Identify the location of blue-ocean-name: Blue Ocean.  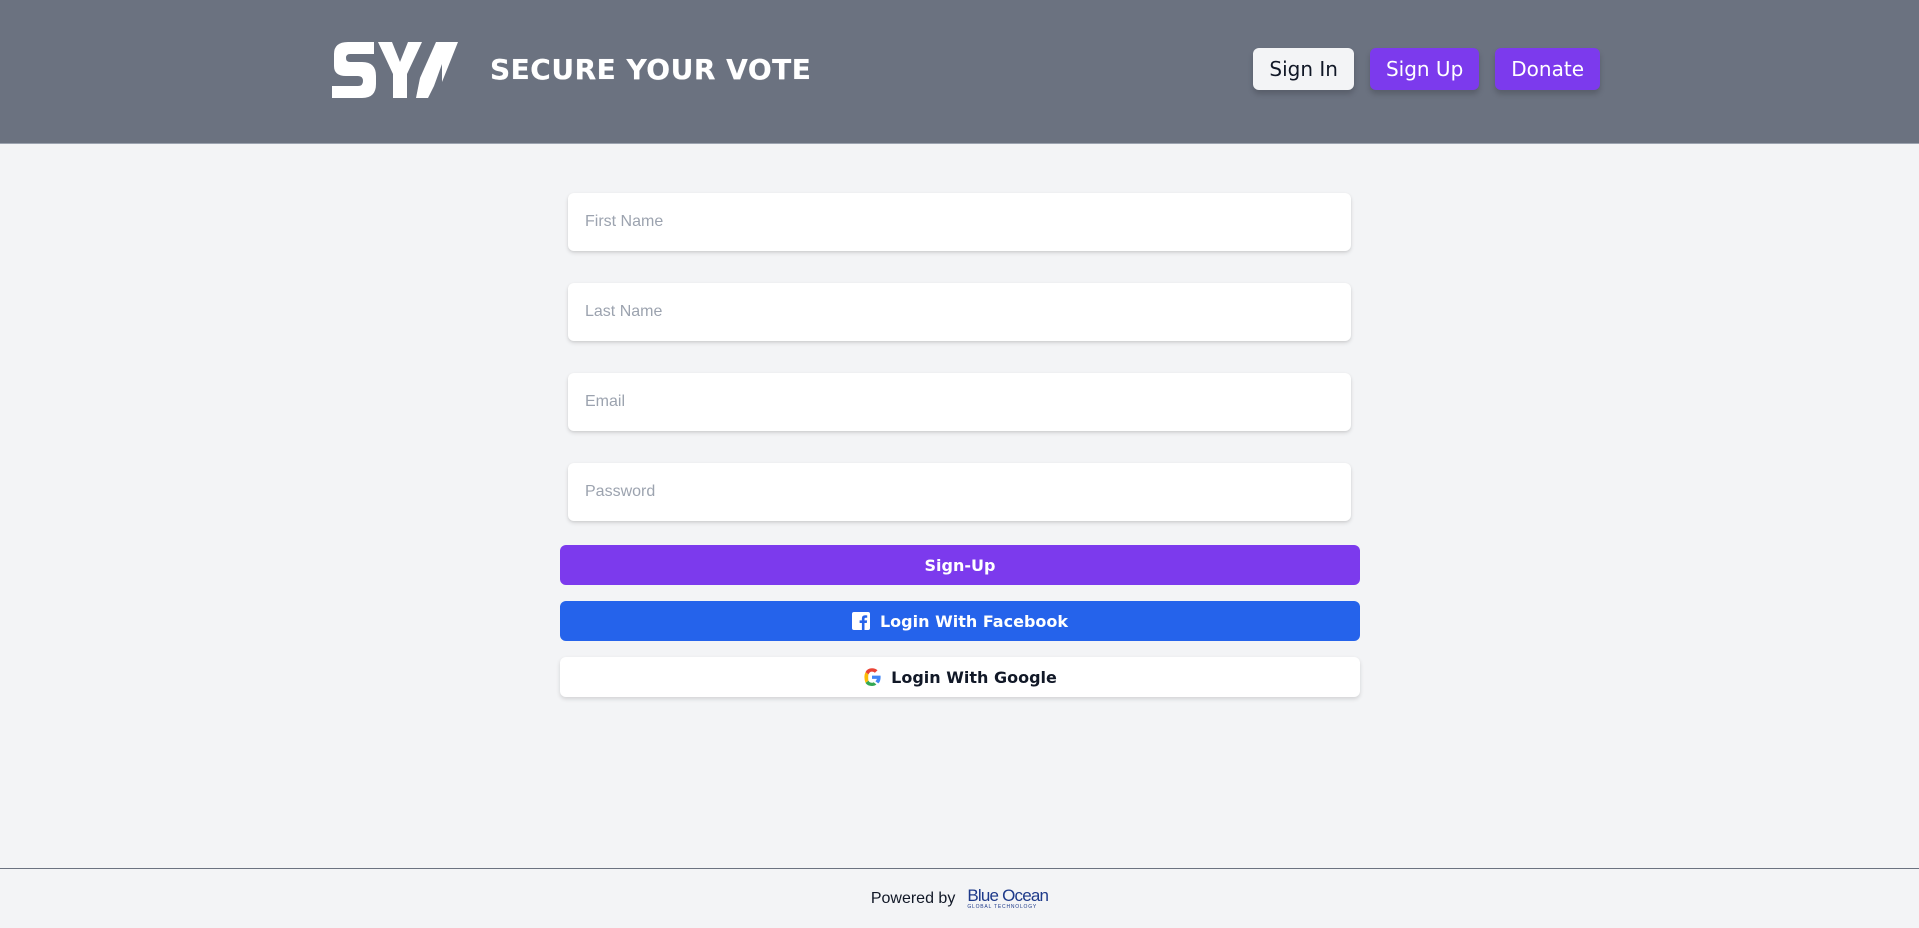
(1008, 895).